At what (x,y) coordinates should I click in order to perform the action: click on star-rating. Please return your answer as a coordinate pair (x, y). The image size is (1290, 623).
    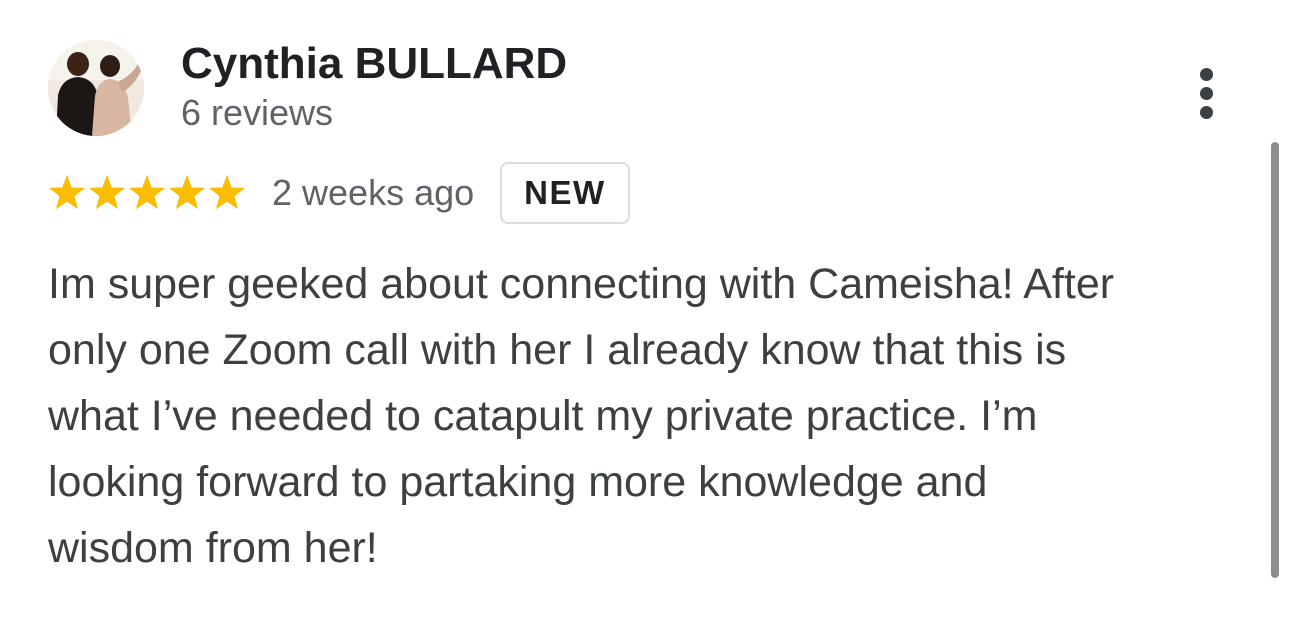
    Looking at the image, I should click on (147, 193).